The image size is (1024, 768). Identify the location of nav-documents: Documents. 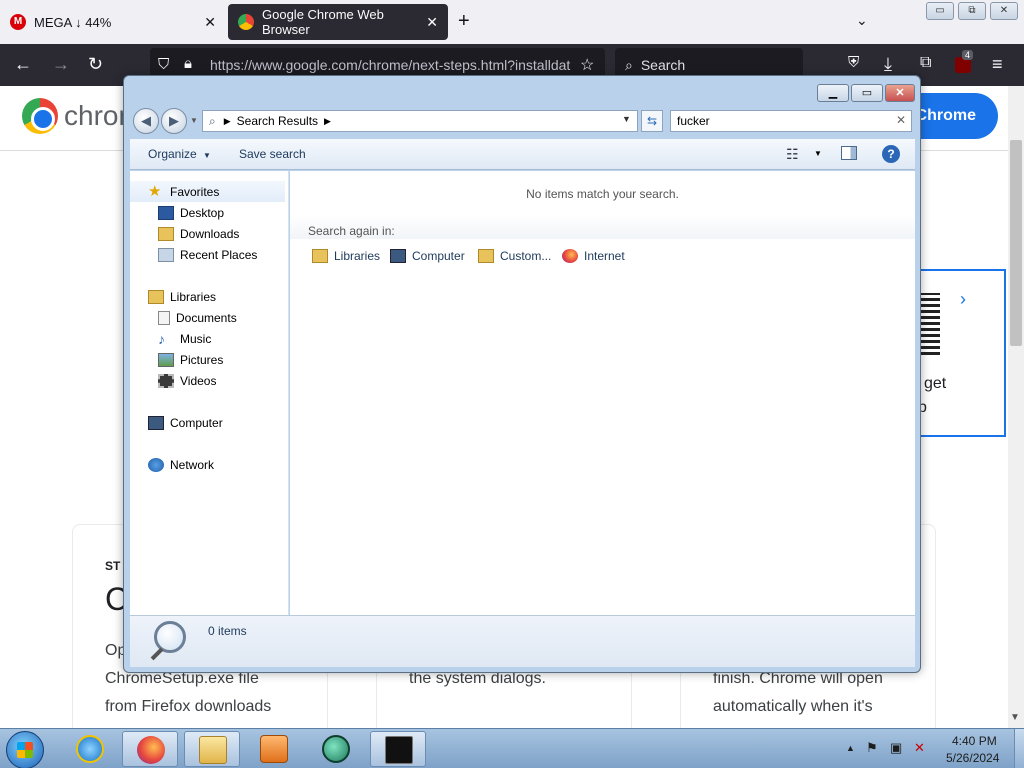
(207, 317).